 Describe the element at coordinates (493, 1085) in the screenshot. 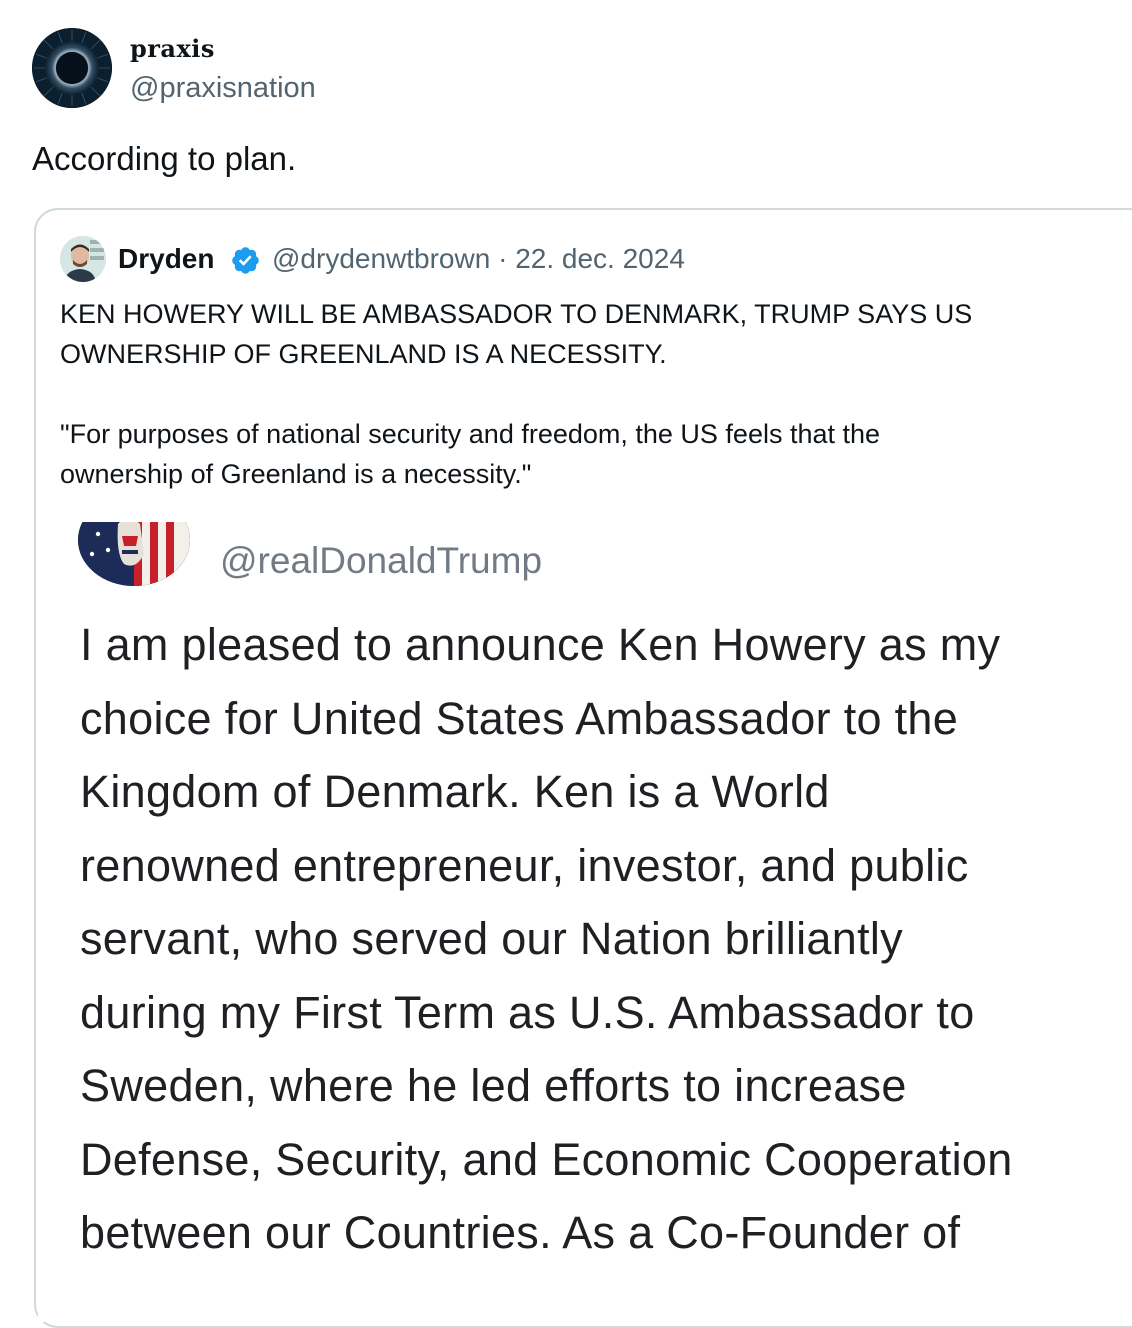

I see `embedded-line: Sweden, where he led efforts to increase` at that location.